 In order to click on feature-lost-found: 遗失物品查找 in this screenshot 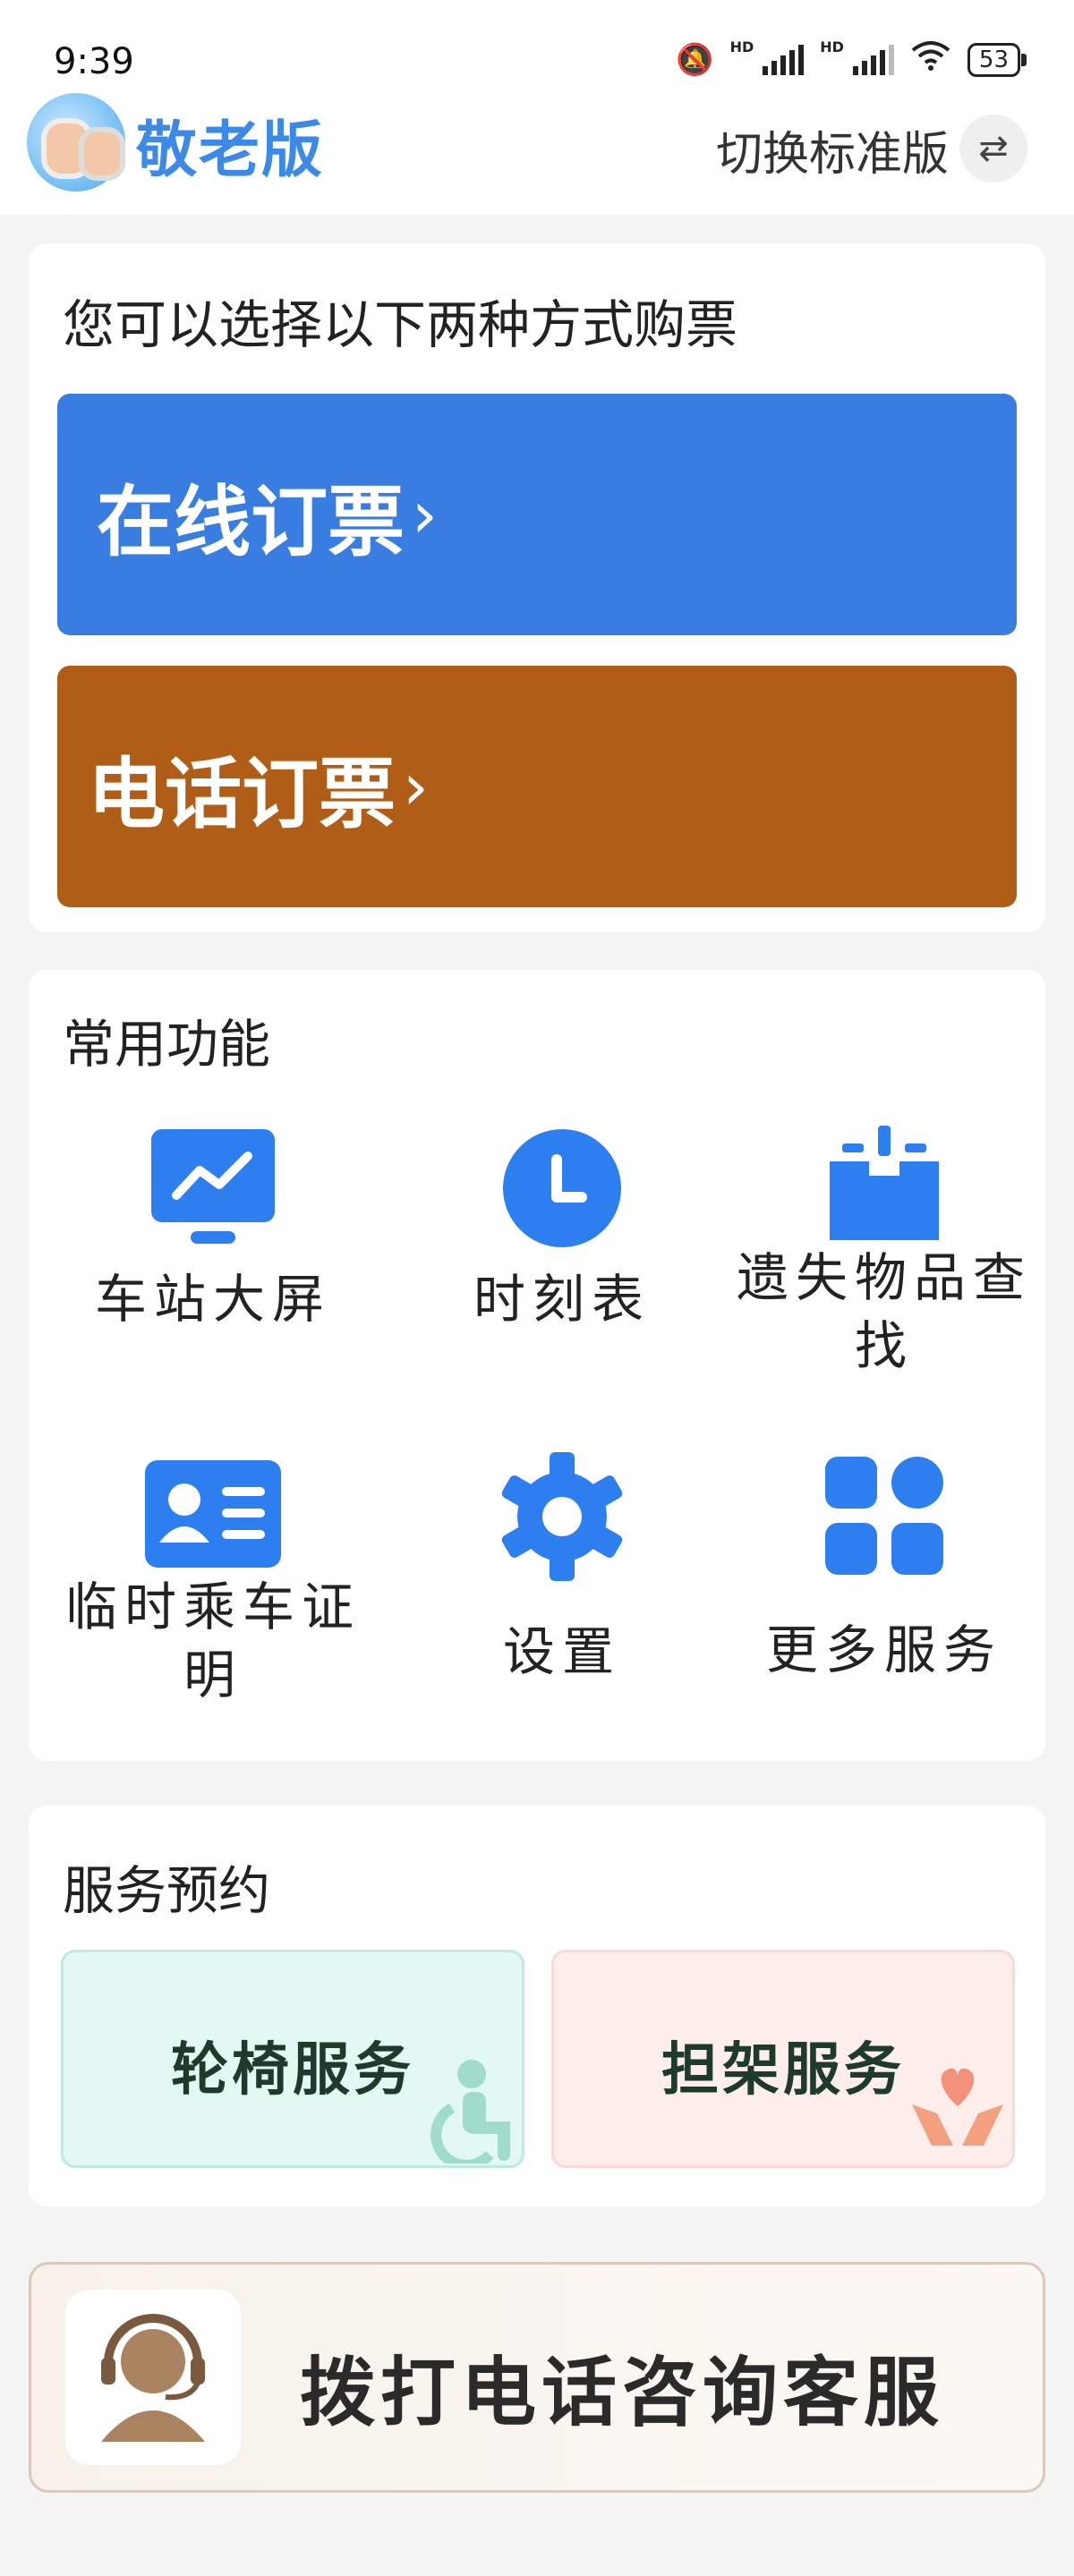, I will do `click(884, 1253)`.